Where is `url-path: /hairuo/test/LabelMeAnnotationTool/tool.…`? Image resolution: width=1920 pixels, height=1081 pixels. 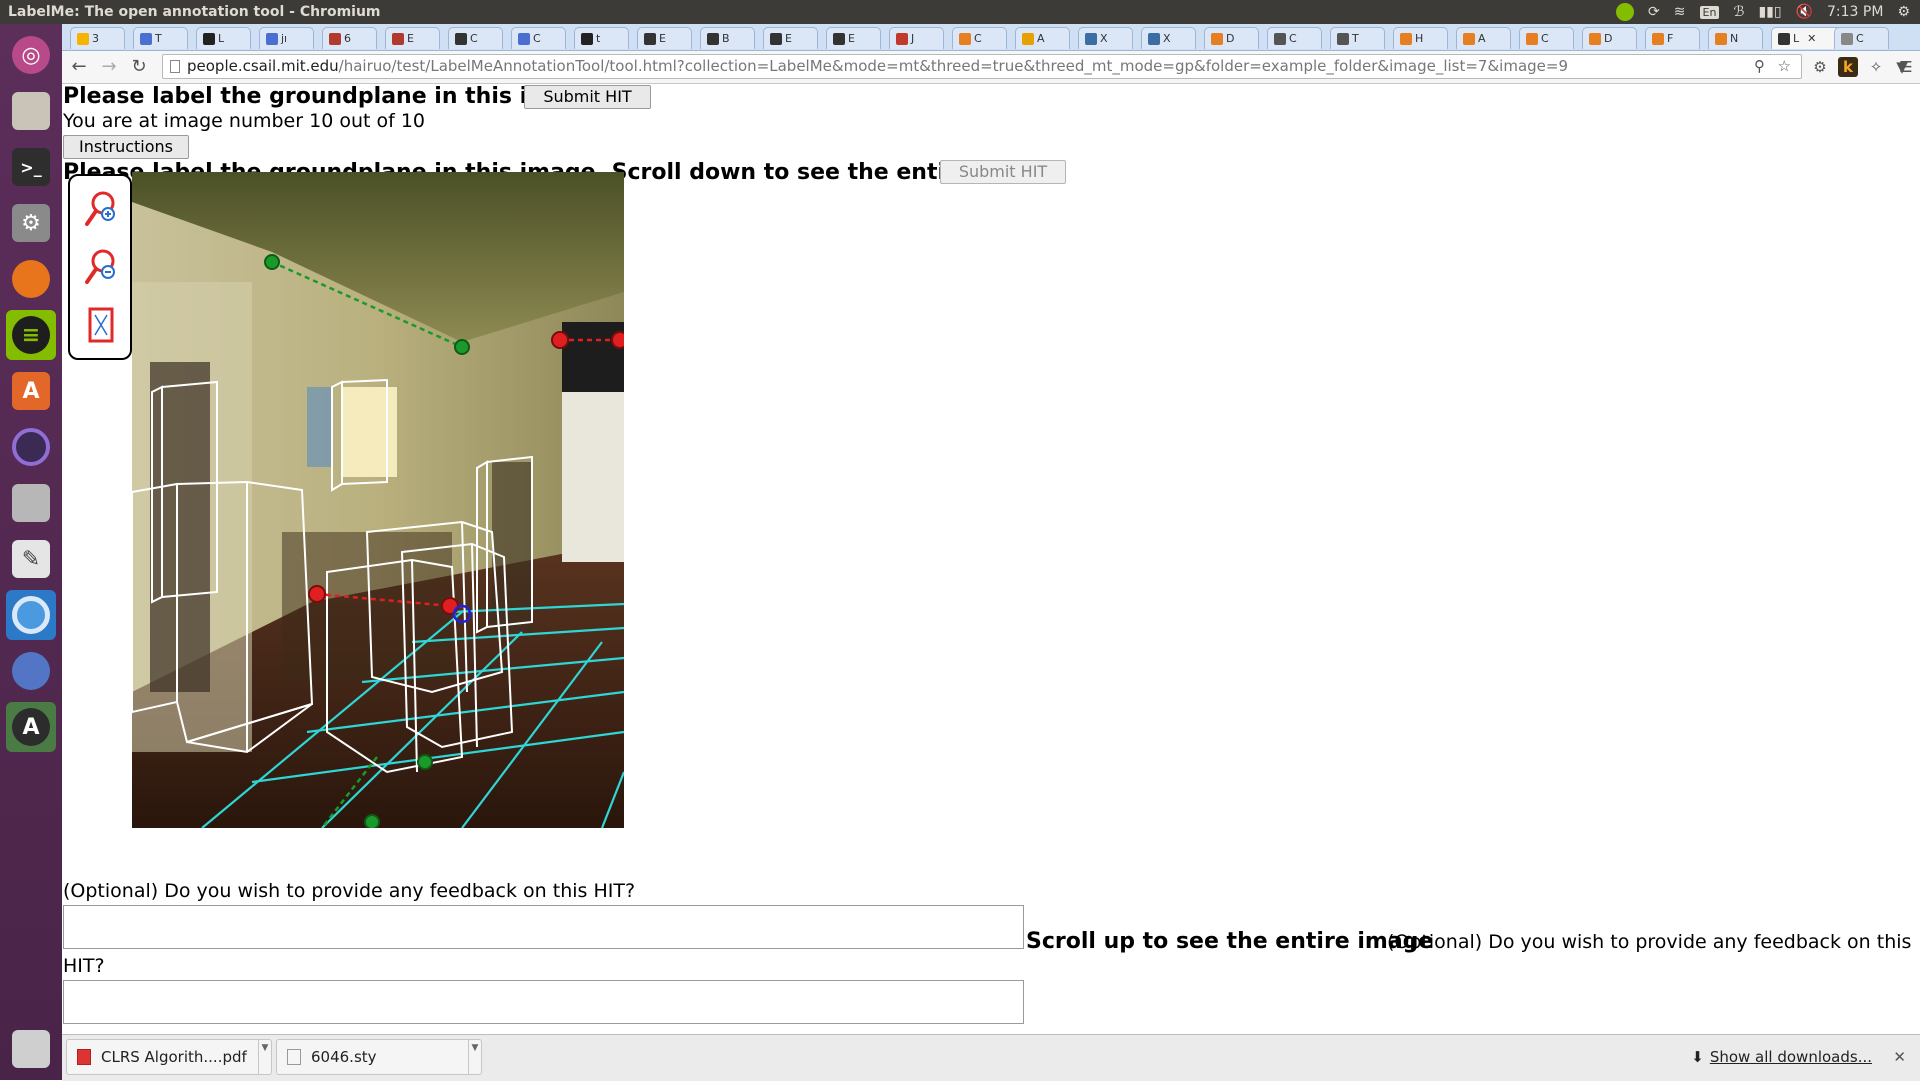
url-path: /hairuo/test/LabelMeAnnotationTool/tool.… is located at coordinates (953, 66).